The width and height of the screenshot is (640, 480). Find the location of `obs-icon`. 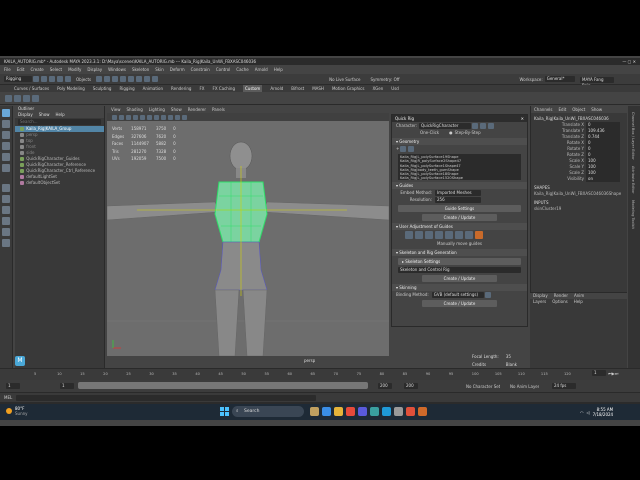

obs-icon is located at coordinates (410, 411).